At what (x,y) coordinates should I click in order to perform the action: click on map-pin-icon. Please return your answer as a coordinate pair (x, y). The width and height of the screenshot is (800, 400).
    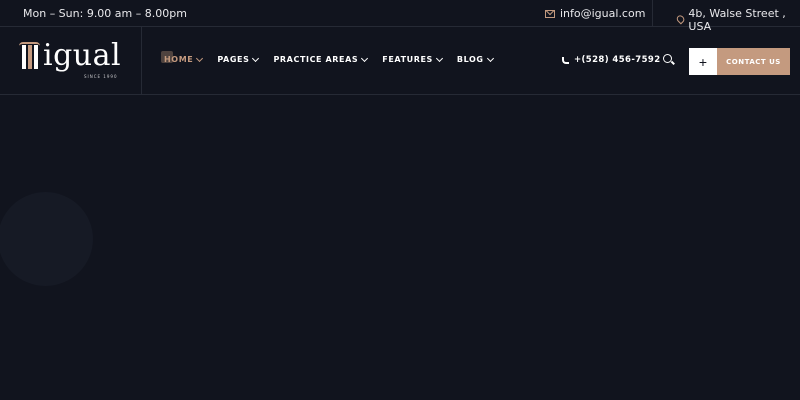
    Looking at the image, I should click on (681, 19).